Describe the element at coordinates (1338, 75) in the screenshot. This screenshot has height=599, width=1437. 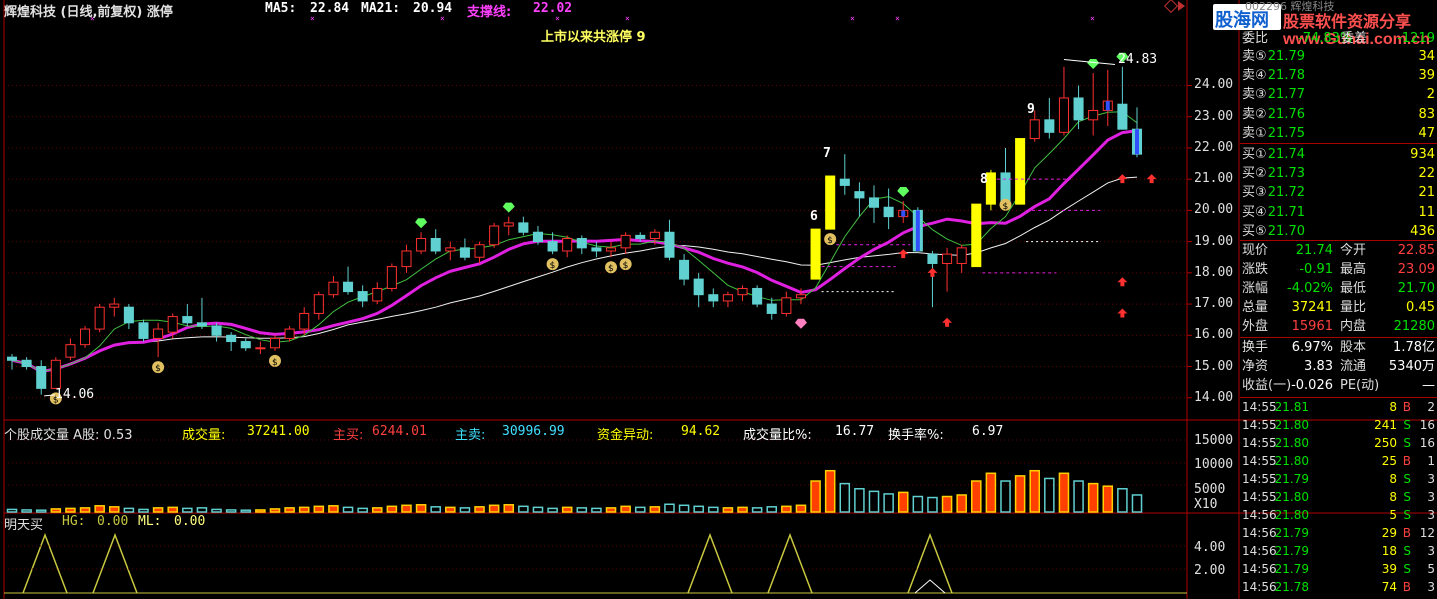
I see `ask-row: 卖④ 21.78 39` at that location.